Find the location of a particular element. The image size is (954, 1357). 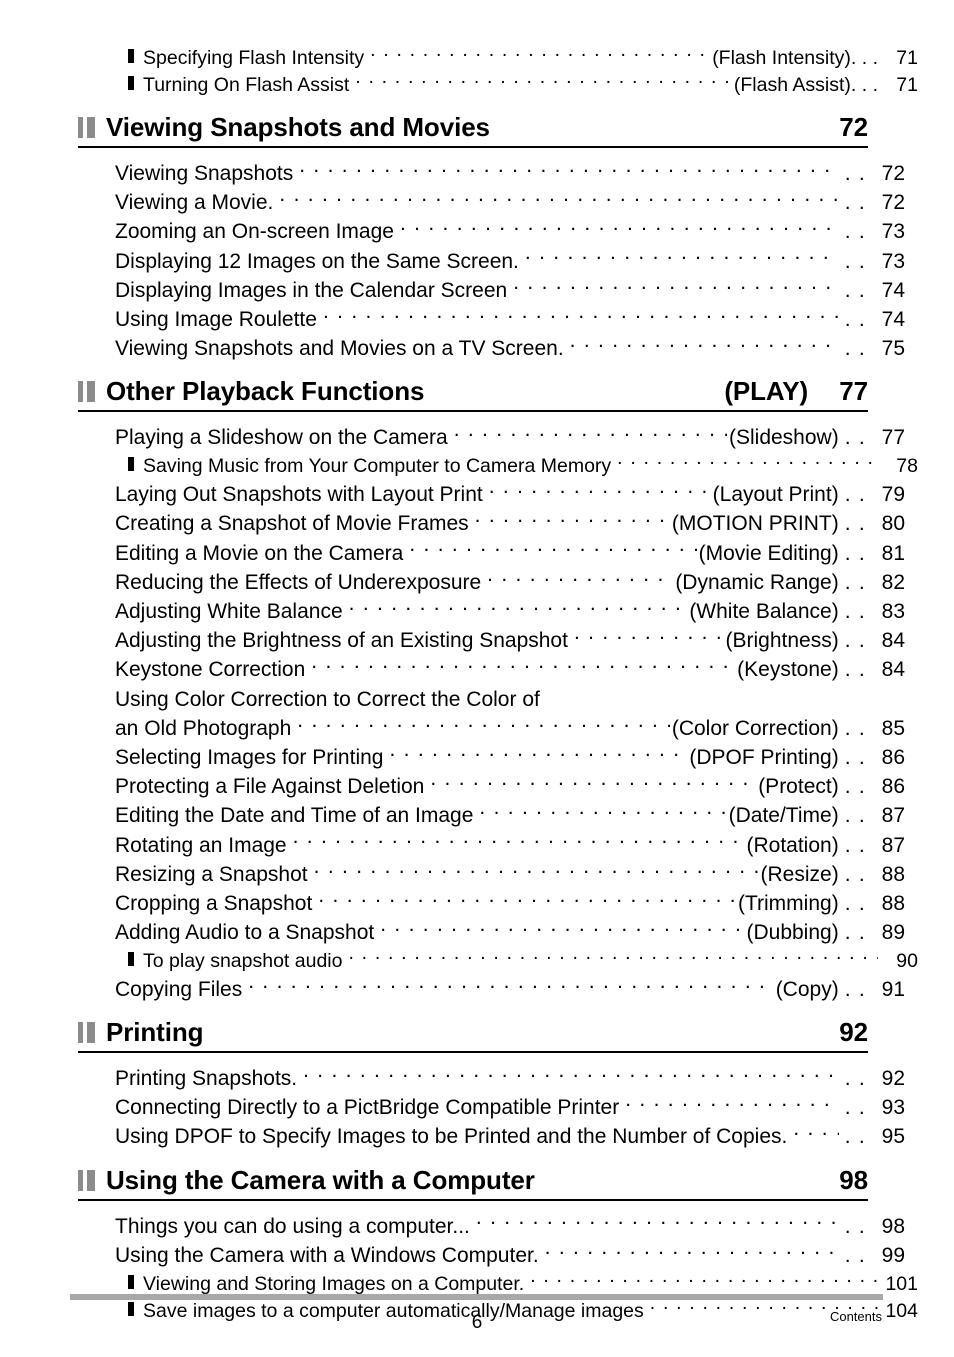

toc-entry-mode: (Keystone) is located at coordinates (788, 670).